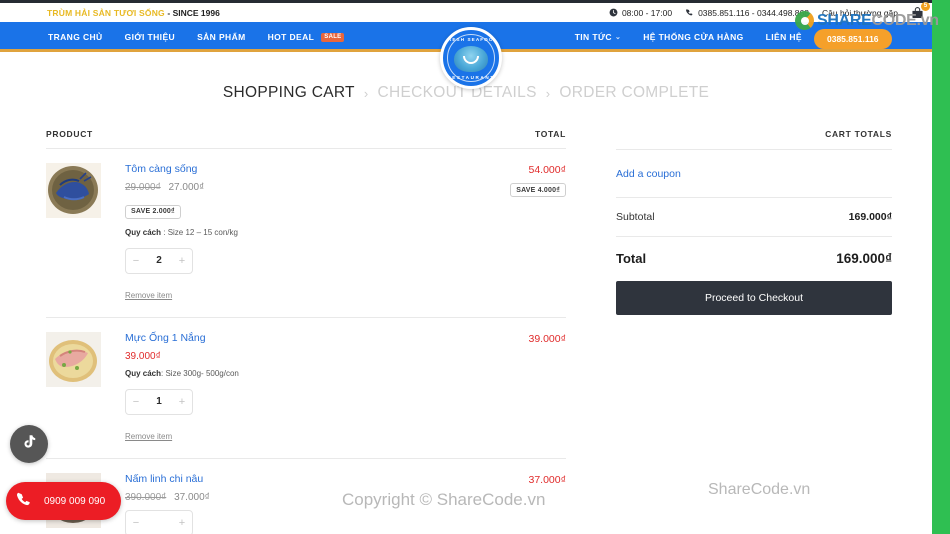 The height and width of the screenshot is (534, 950). What do you see at coordinates (159, 521) in the screenshot?
I see `quantity-stepper: − +` at bounding box center [159, 521].